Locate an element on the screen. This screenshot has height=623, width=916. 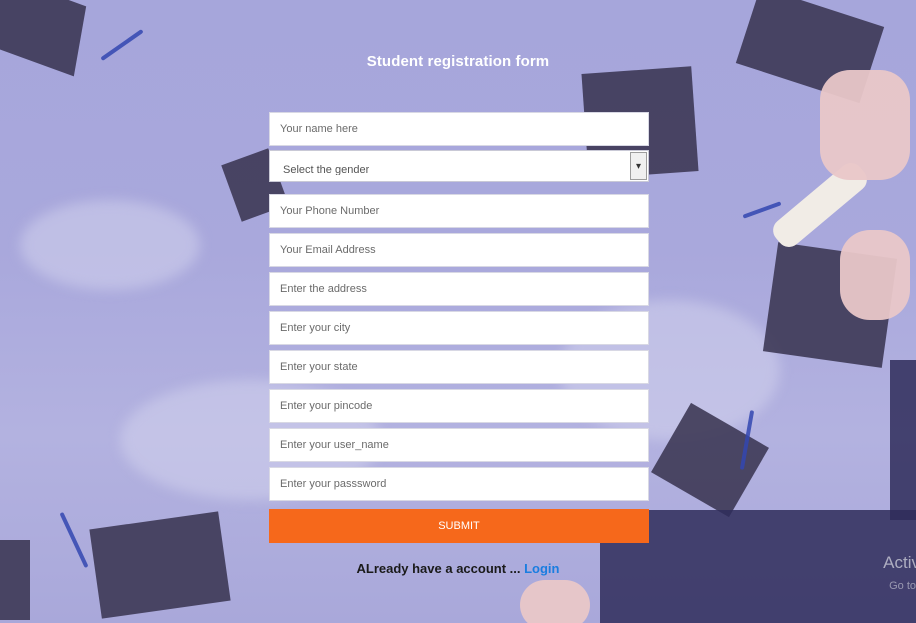
gender-select: Select the gender ▾ is located at coordinates (459, 166).